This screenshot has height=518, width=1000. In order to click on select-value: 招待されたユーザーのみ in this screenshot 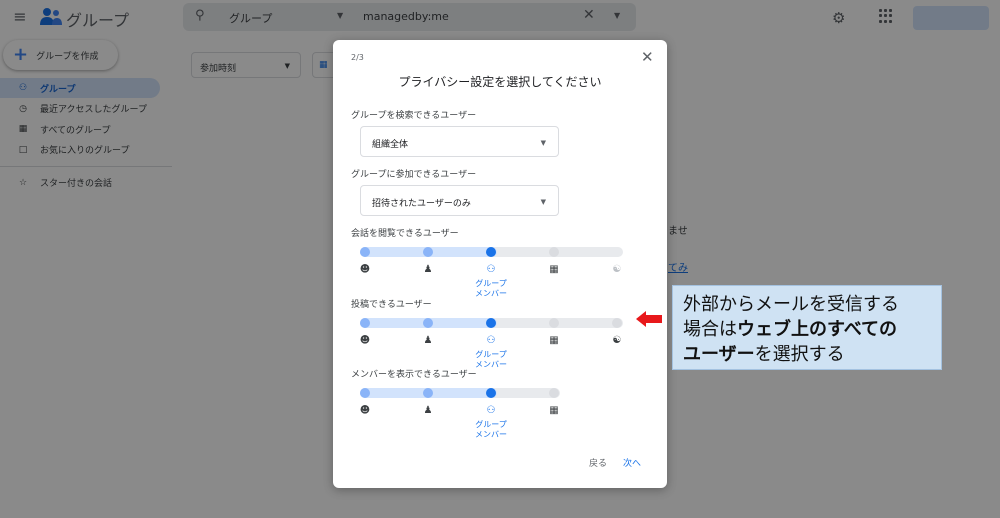, I will do `click(421, 204)`.